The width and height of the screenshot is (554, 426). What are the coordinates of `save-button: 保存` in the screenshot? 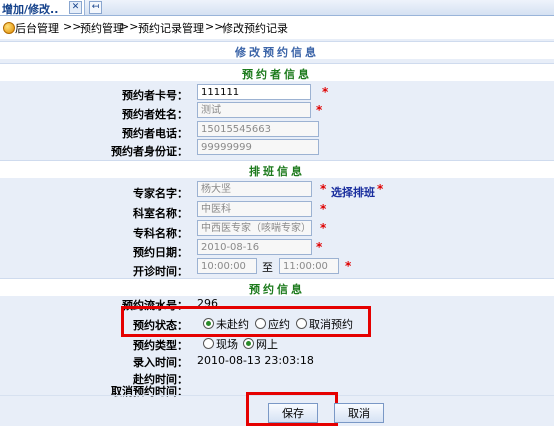 It's located at (293, 413).